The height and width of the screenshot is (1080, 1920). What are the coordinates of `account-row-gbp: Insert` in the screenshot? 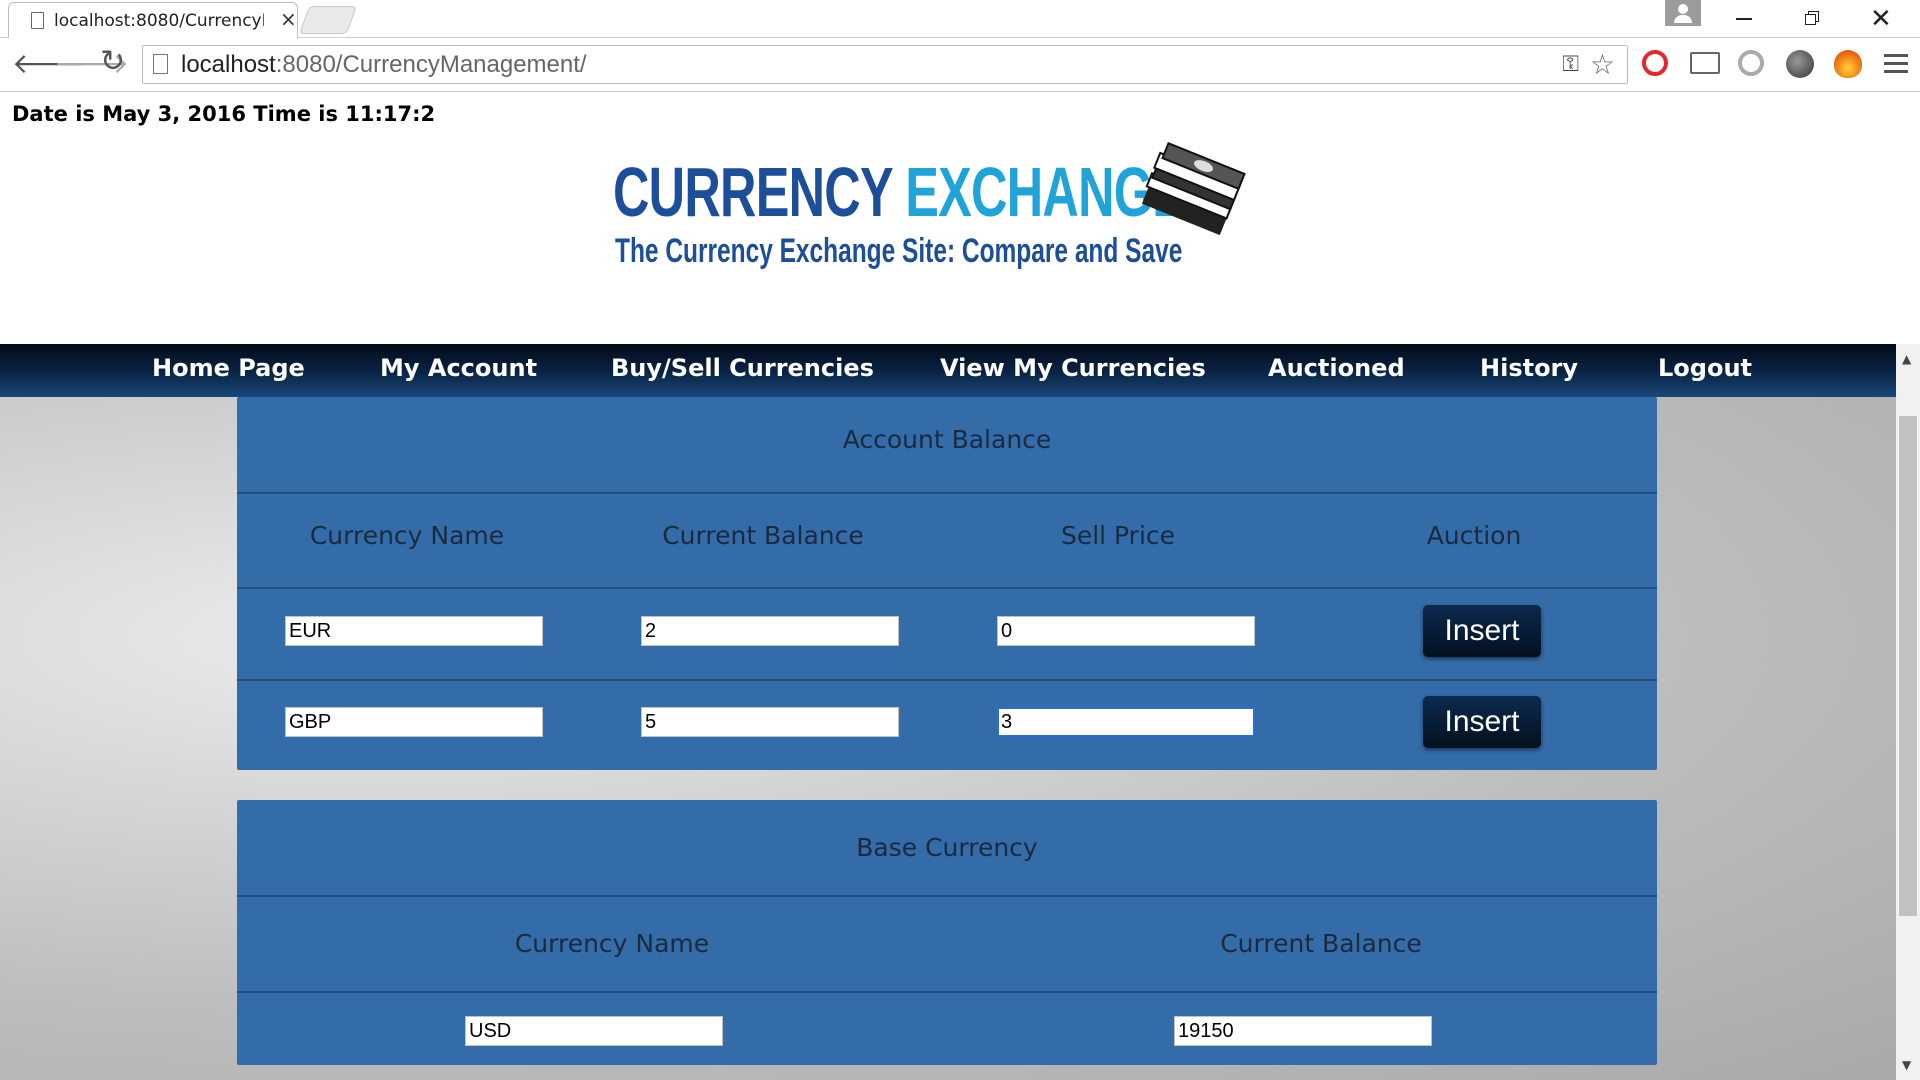 It's located at (947, 725).